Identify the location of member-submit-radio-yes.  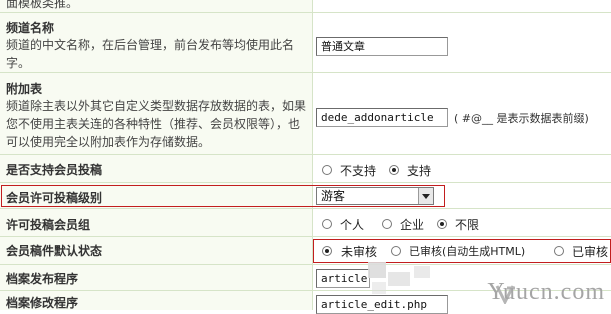
(394, 170).